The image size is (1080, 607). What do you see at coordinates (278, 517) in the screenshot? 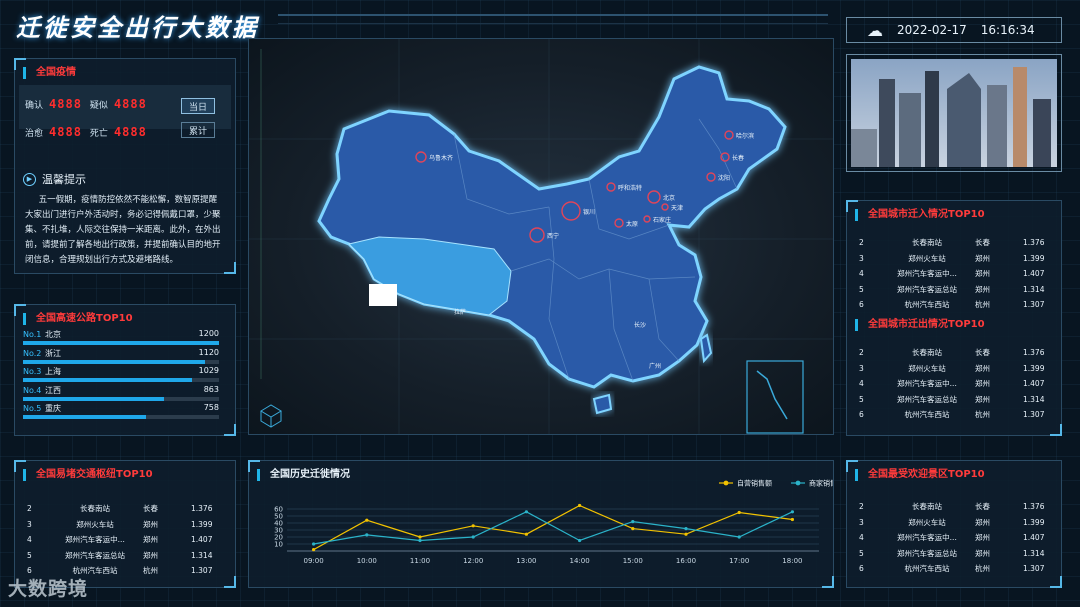
I see `y-tick-label: 50` at bounding box center [278, 517].